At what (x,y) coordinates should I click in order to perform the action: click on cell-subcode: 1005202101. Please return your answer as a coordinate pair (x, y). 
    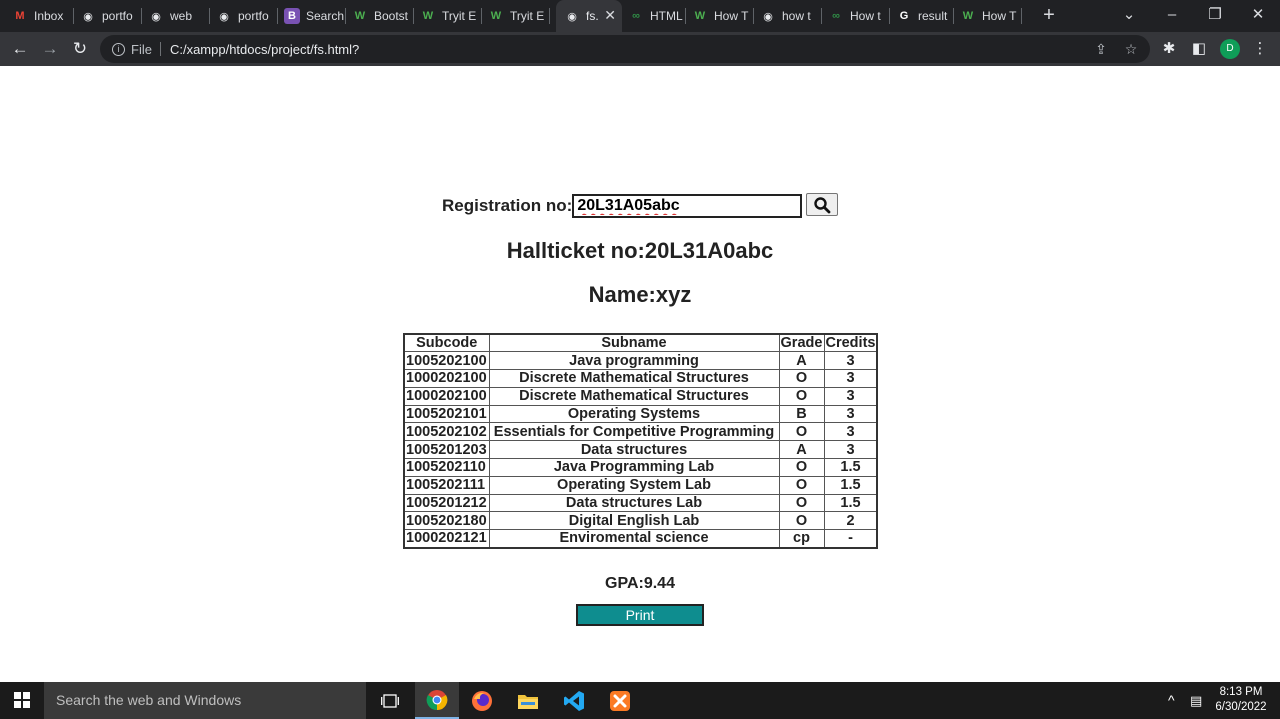
    Looking at the image, I should click on (446, 414).